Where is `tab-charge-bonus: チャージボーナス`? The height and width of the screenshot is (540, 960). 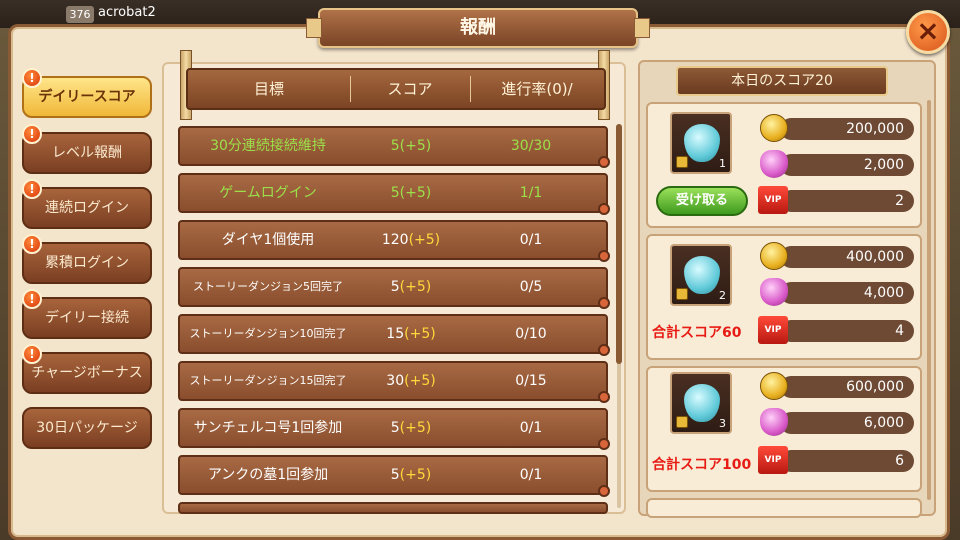
tab-charge-bonus: チャージボーナス is located at coordinates (87, 373).